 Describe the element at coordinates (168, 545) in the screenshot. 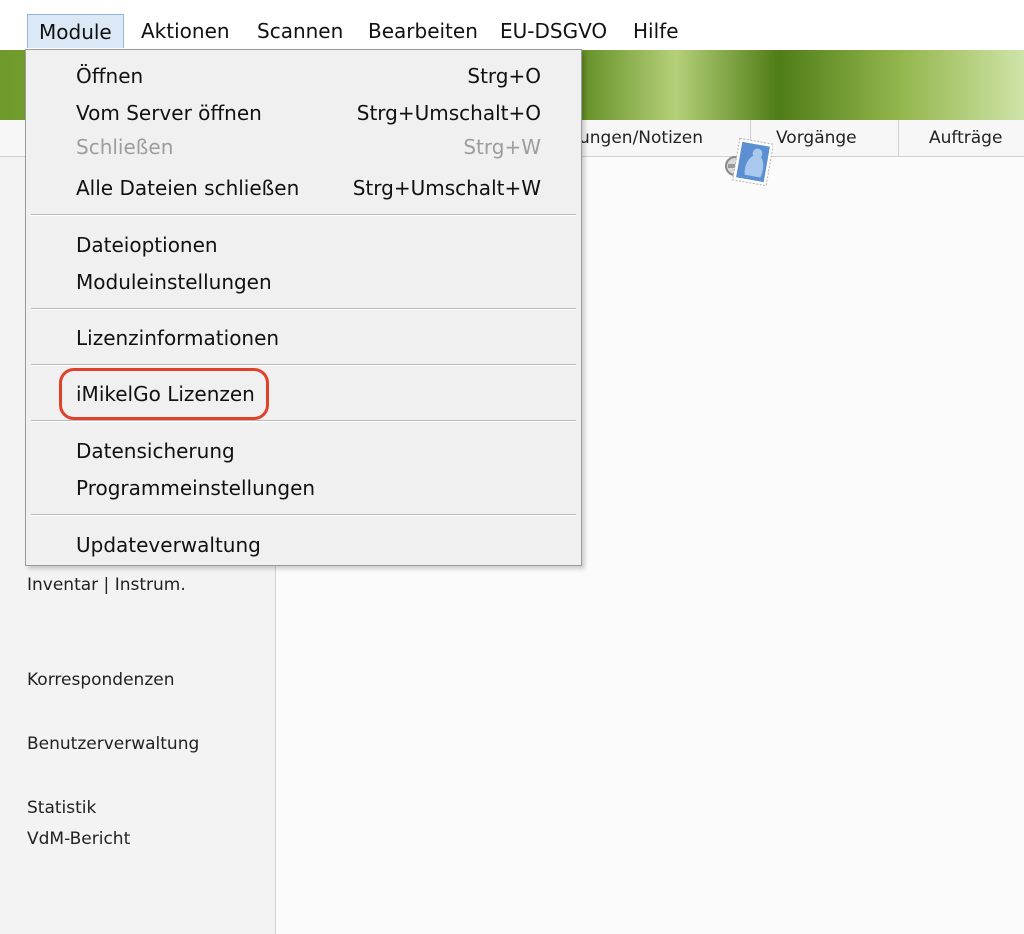

I see `menu-item-label: Updateverwaltung` at that location.